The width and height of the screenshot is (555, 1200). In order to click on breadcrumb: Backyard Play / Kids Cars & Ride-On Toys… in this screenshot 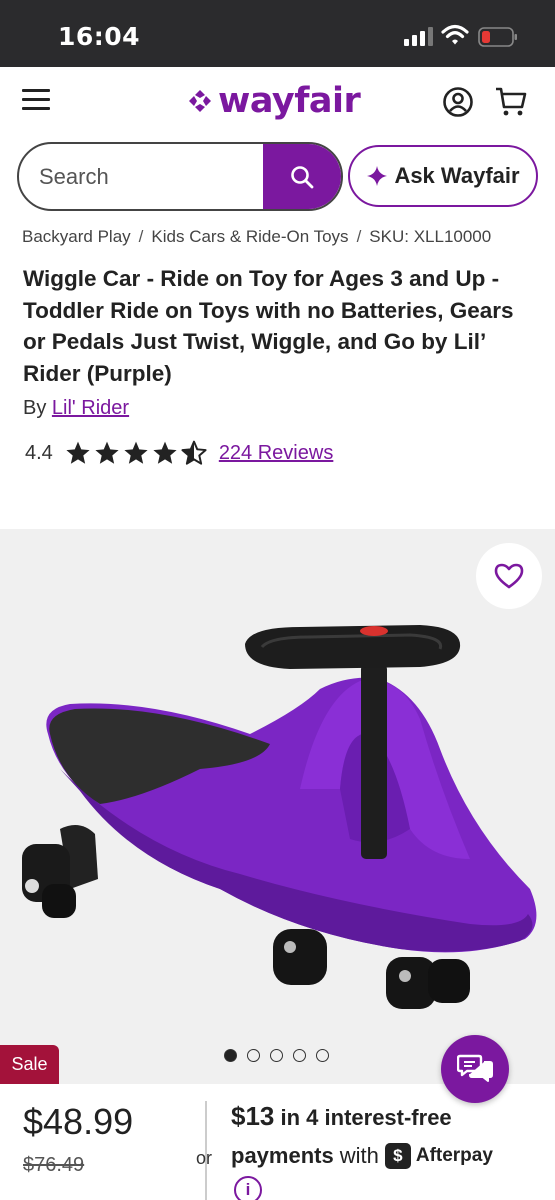, I will do `click(282, 237)`.